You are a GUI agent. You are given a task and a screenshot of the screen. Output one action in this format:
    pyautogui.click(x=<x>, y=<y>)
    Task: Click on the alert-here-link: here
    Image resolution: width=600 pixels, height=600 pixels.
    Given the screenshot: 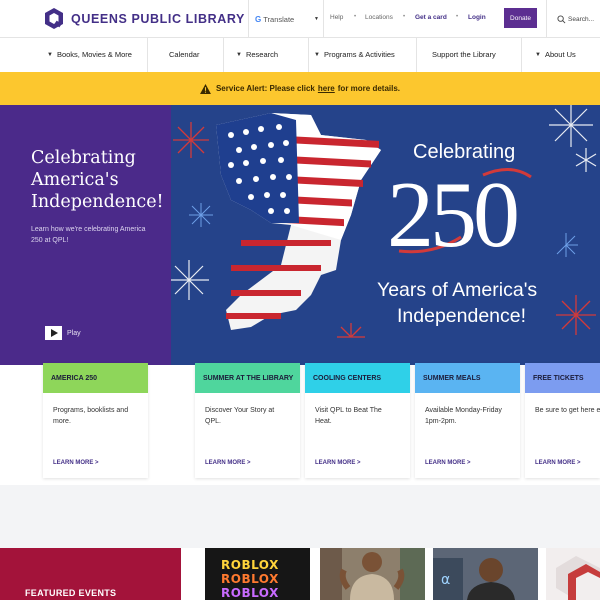 What is the action you would take?
    pyautogui.click(x=326, y=88)
    